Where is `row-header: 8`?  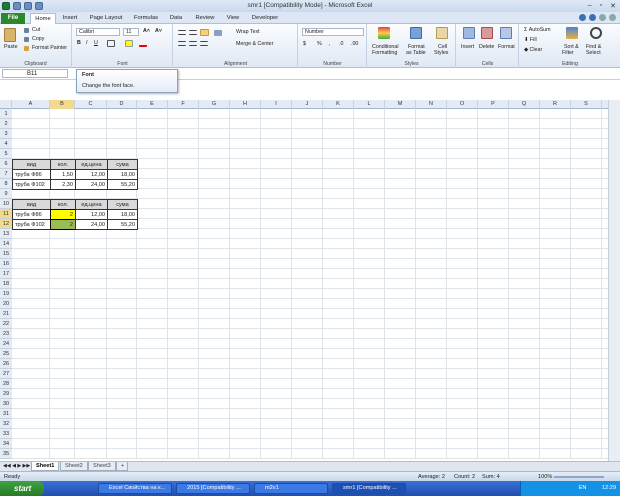
row-header: 8 is located at coordinates (6, 184).